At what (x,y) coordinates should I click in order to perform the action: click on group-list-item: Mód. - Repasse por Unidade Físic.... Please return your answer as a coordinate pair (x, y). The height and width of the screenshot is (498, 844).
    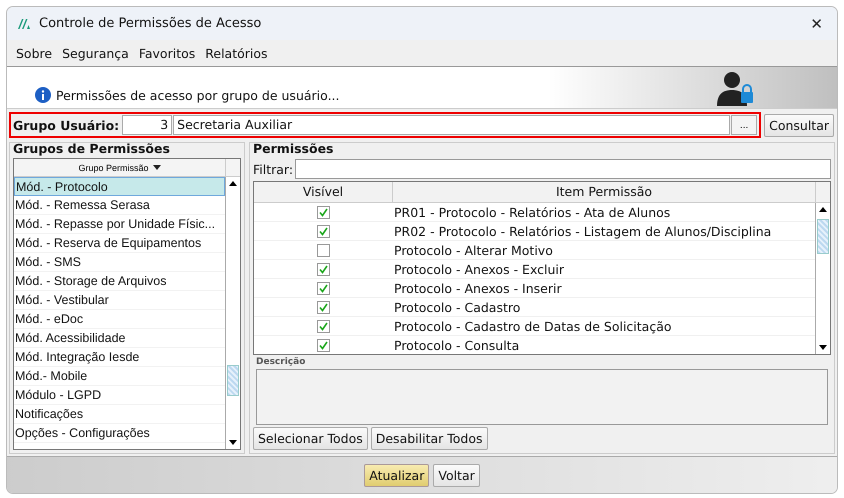
    Looking at the image, I should click on (119, 224).